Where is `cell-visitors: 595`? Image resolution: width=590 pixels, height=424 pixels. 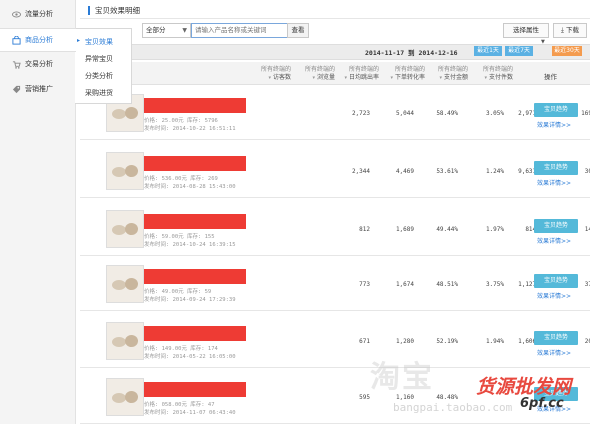 cell-visitors: 595 is located at coordinates (364, 397).